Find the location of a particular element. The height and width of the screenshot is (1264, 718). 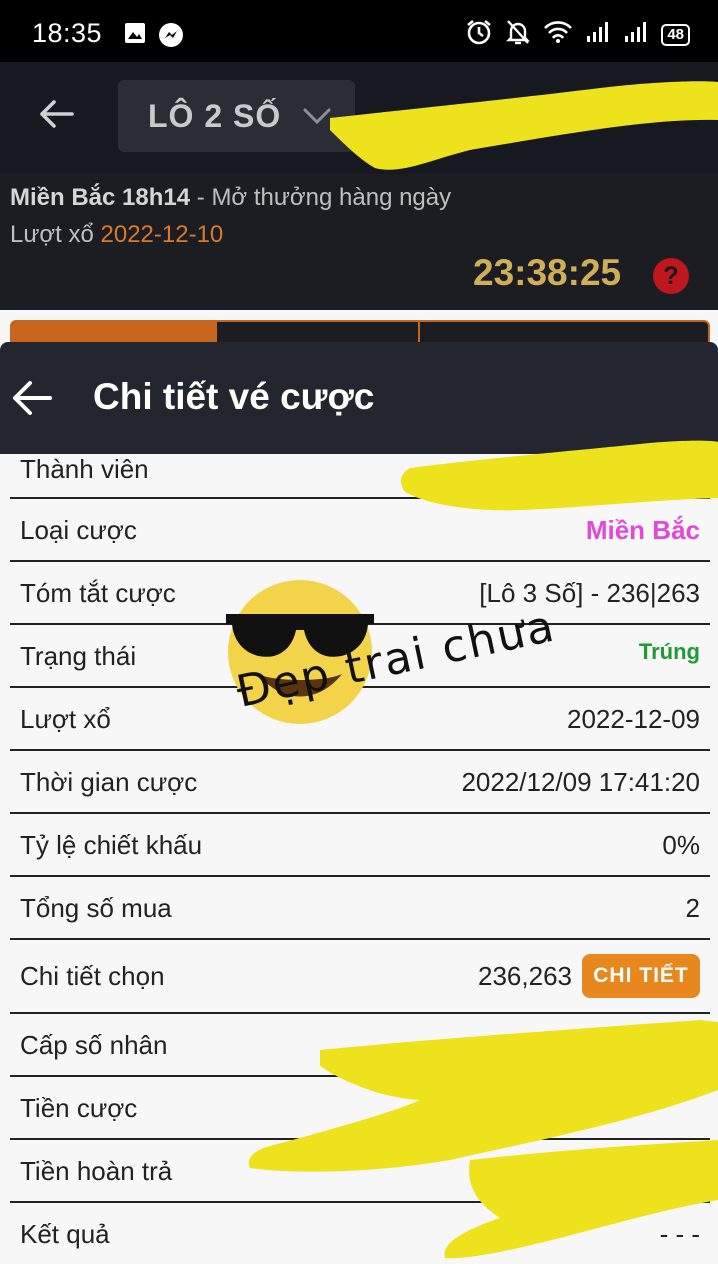

detail-row-discount: Tỷ lệ chiết khấu 0% is located at coordinates (360, 845).